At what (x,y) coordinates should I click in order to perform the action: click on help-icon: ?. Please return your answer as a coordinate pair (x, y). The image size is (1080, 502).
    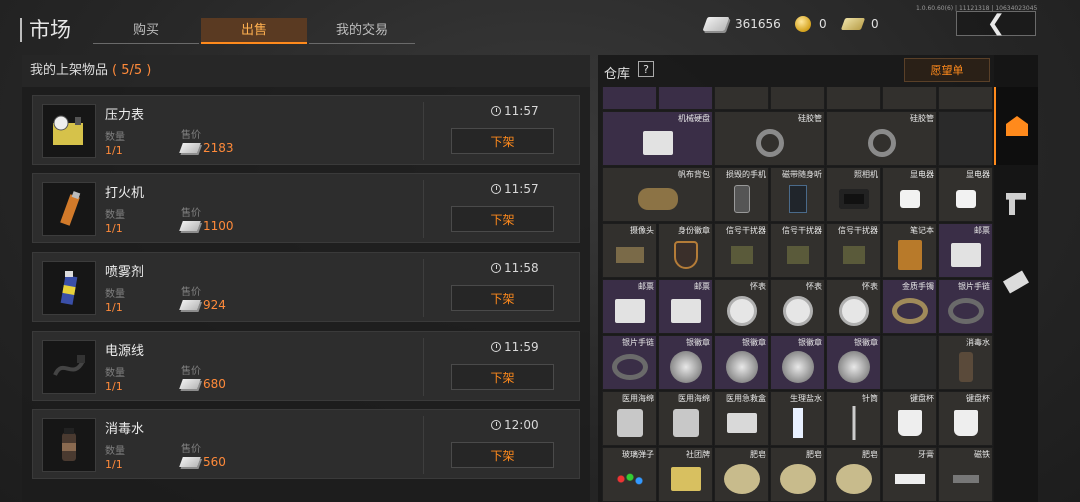
    Looking at the image, I should click on (646, 69).